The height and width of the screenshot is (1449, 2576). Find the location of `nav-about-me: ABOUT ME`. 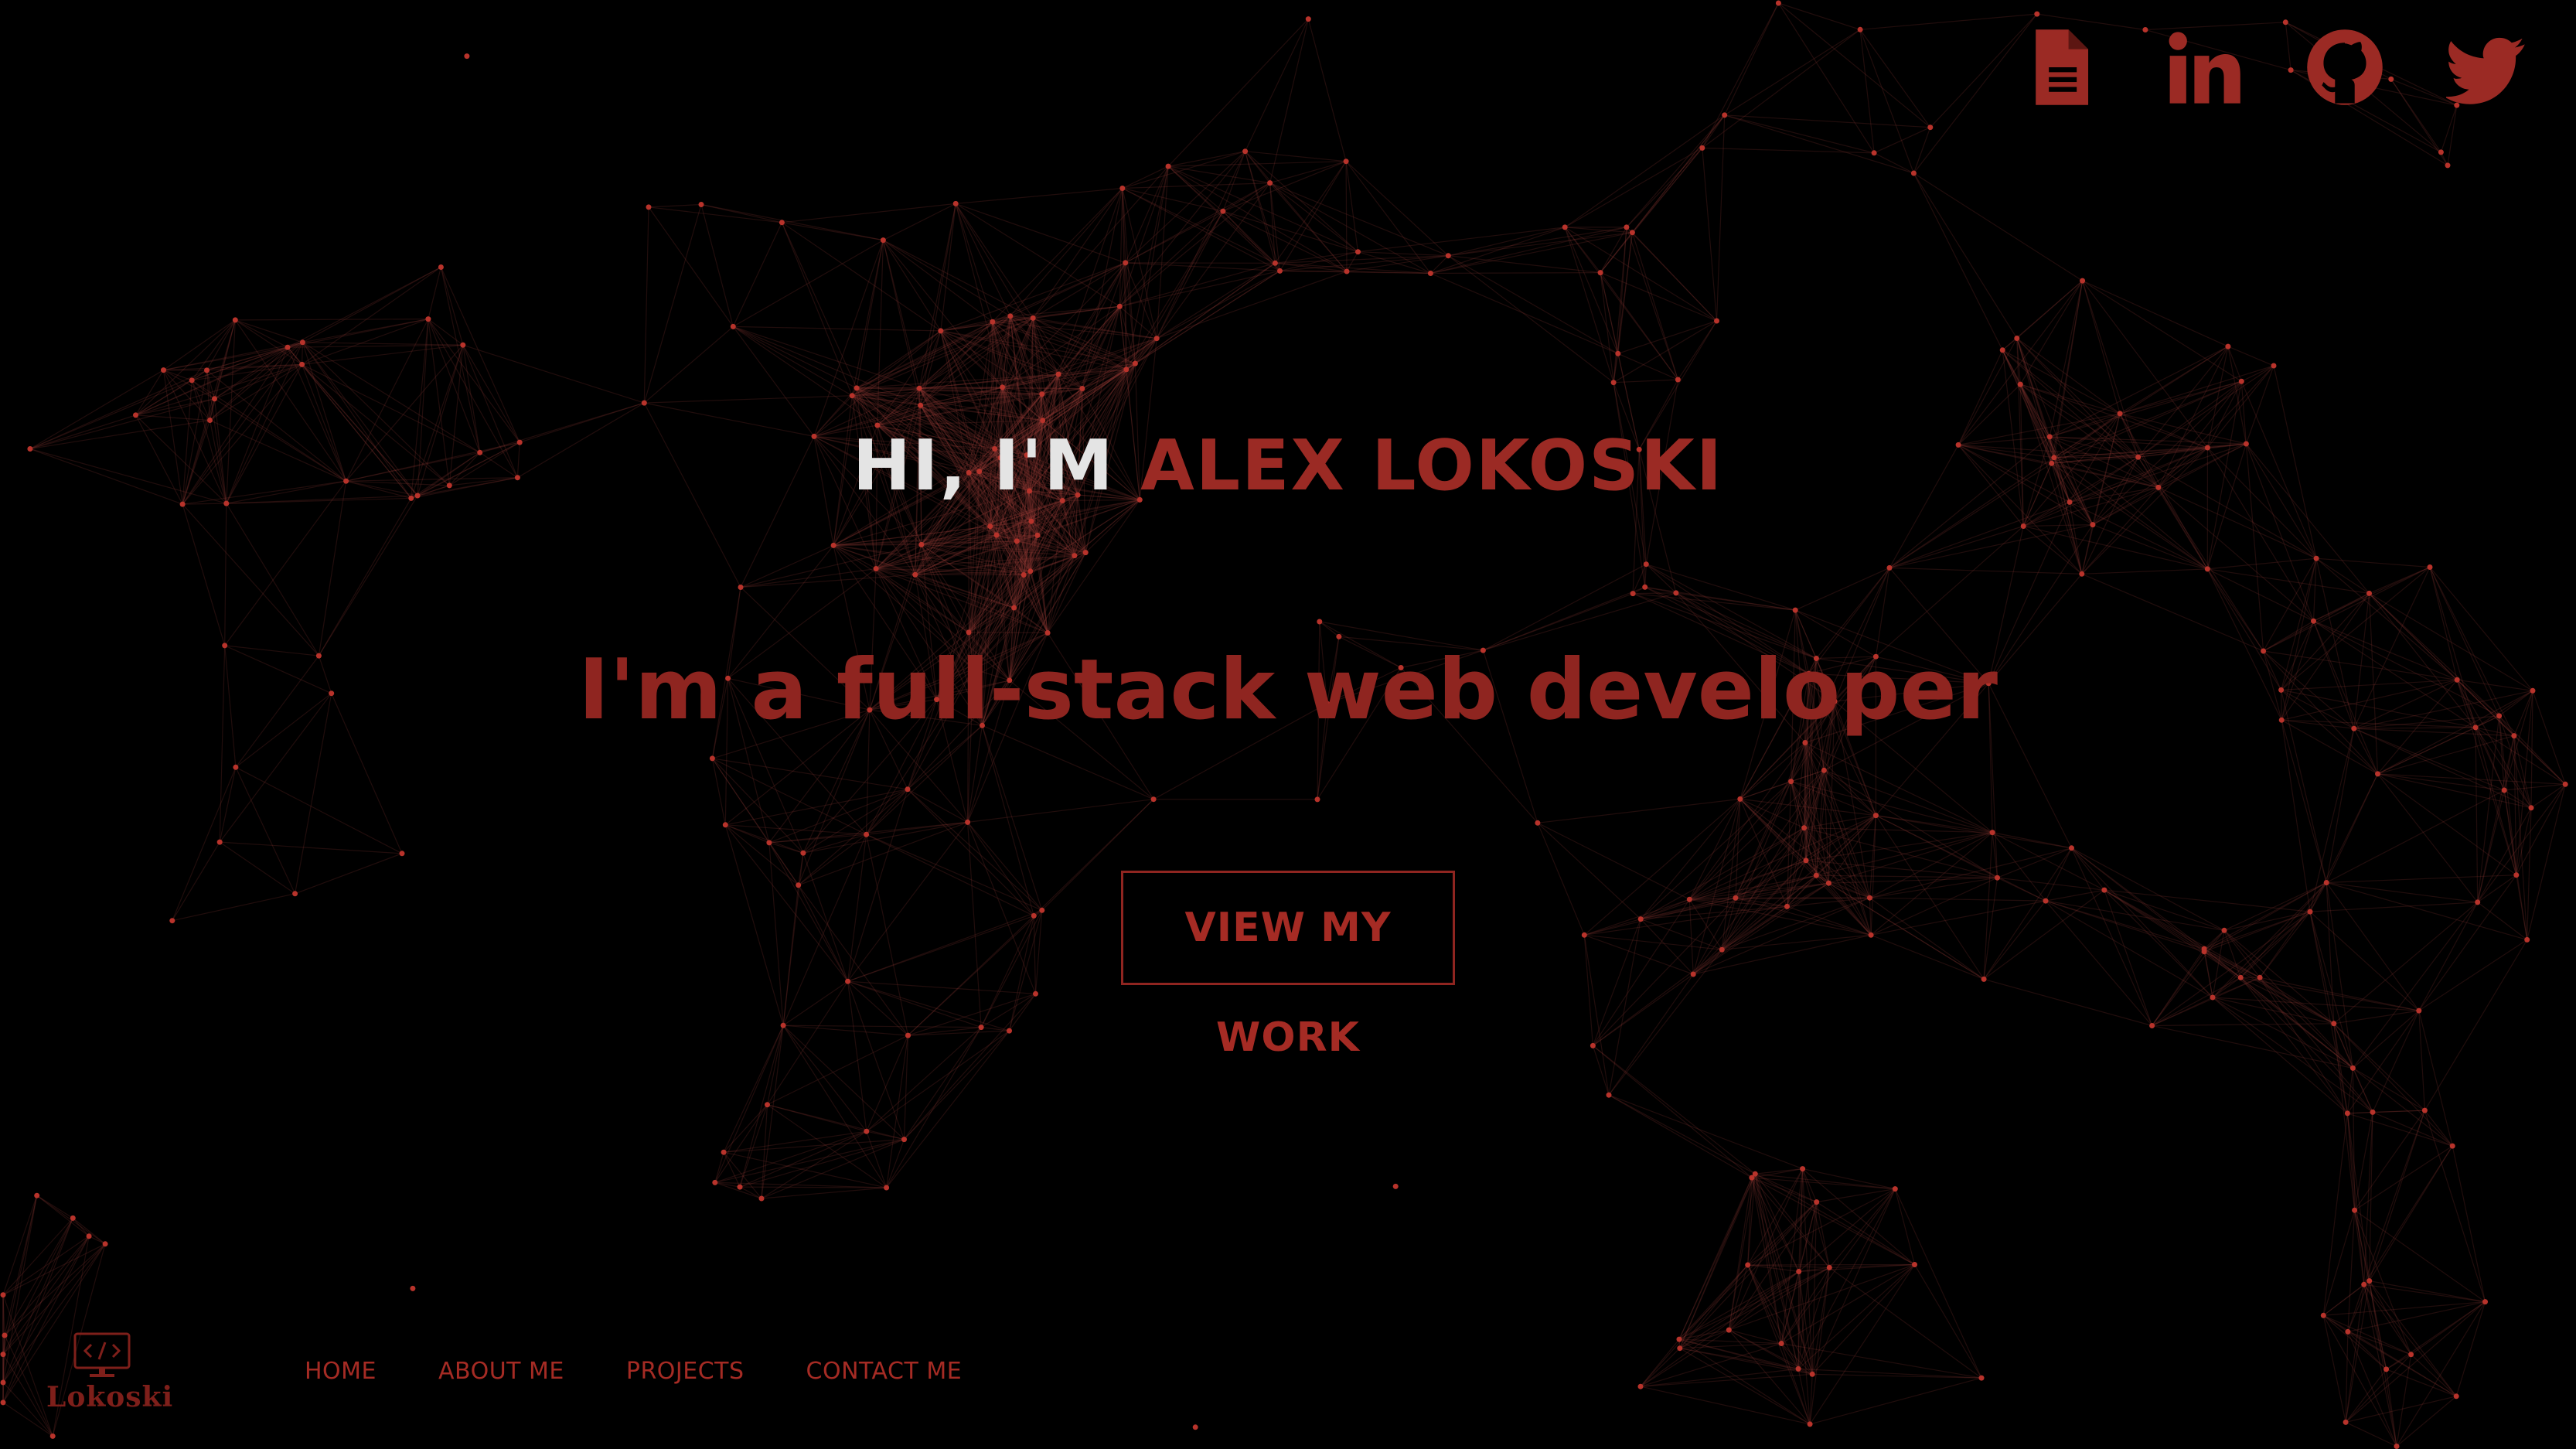

nav-about-me: ABOUT ME is located at coordinates (501, 1371).